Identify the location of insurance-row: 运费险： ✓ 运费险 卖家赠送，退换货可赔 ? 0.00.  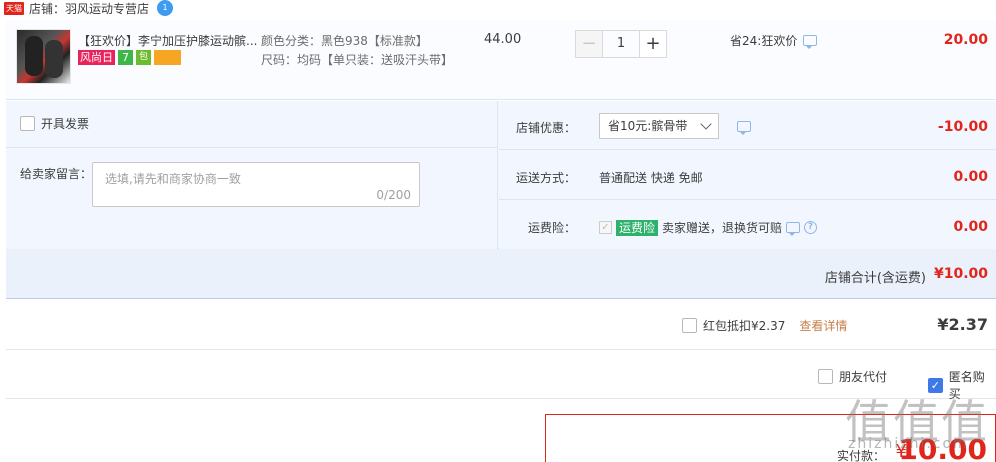
(747, 225).